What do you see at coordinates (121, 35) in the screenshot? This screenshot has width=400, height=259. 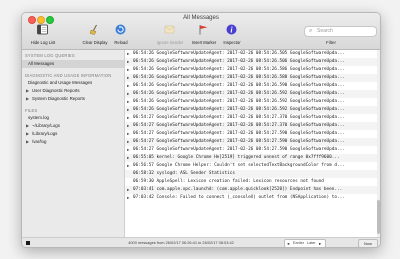 I see `reload-button: Reload` at bounding box center [121, 35].